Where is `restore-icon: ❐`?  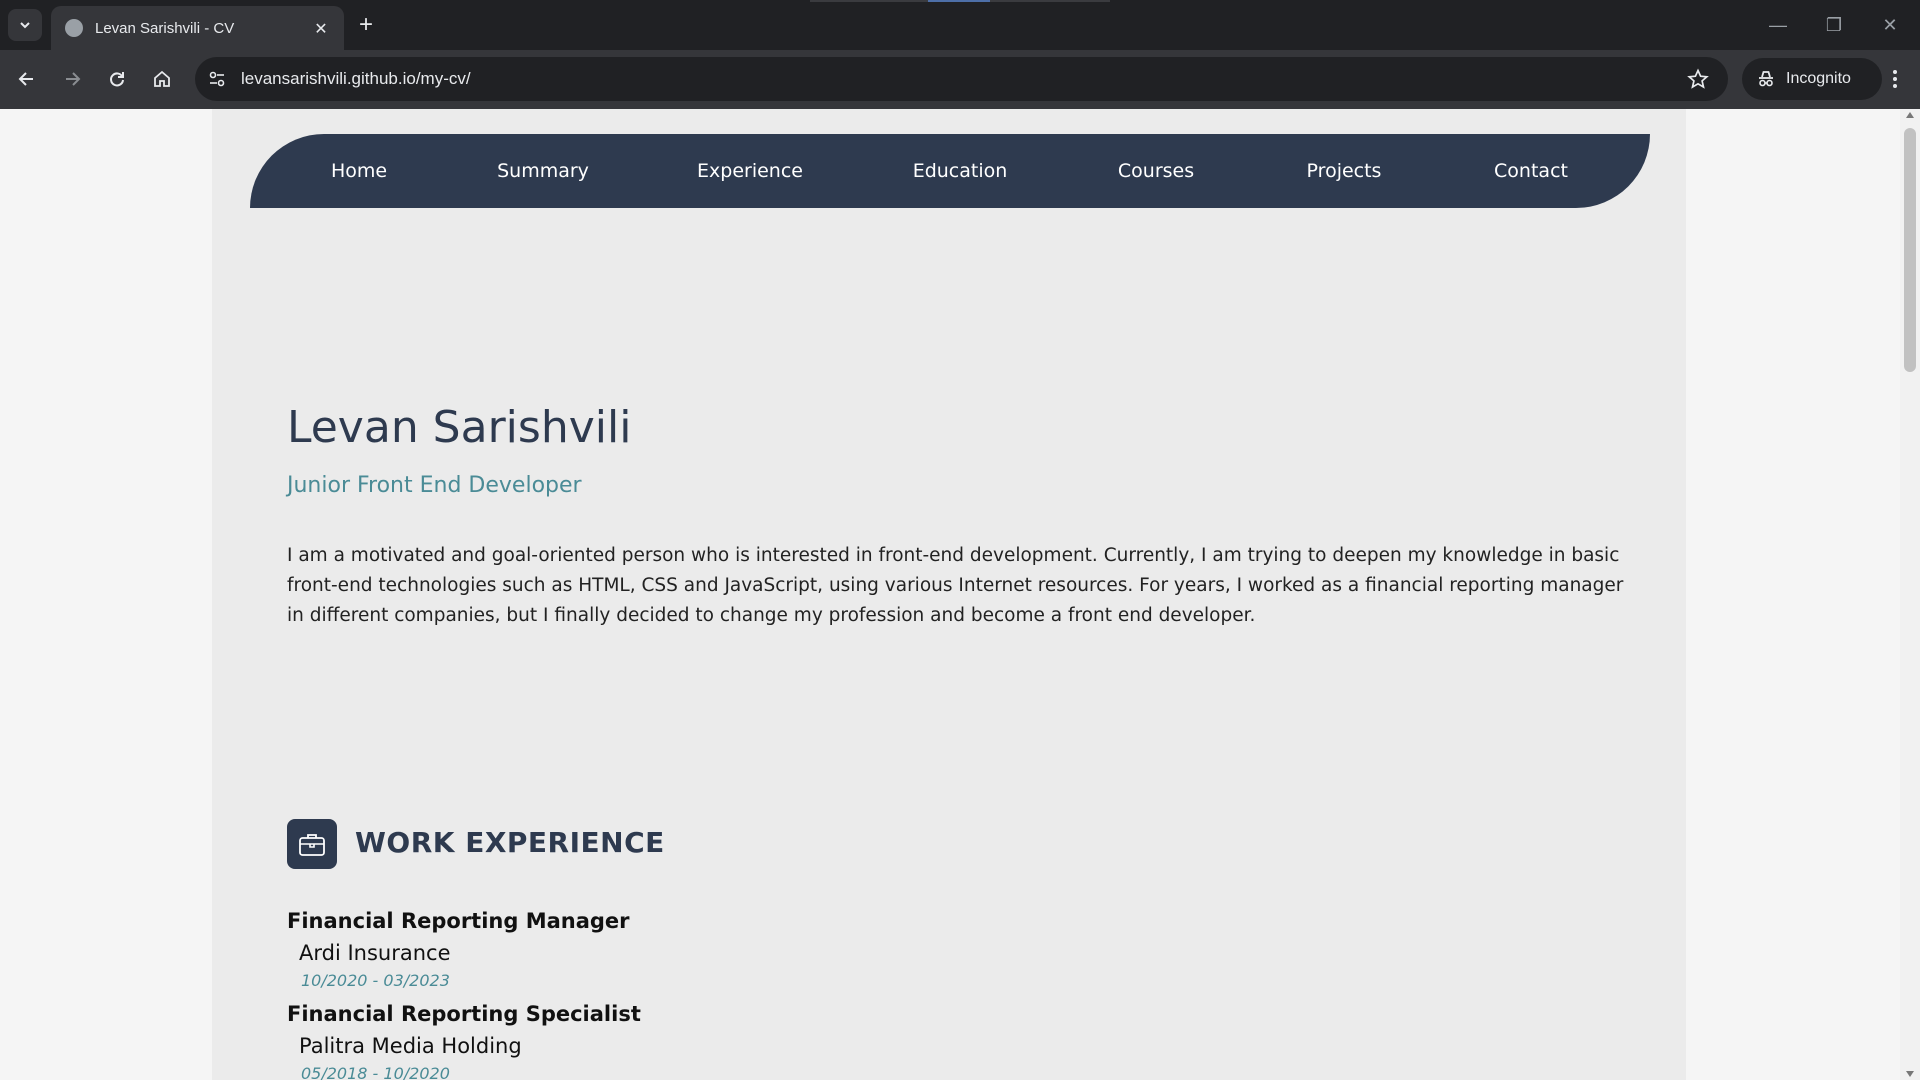 restore-icon: ❐ is located at coordinates (1834, 25).